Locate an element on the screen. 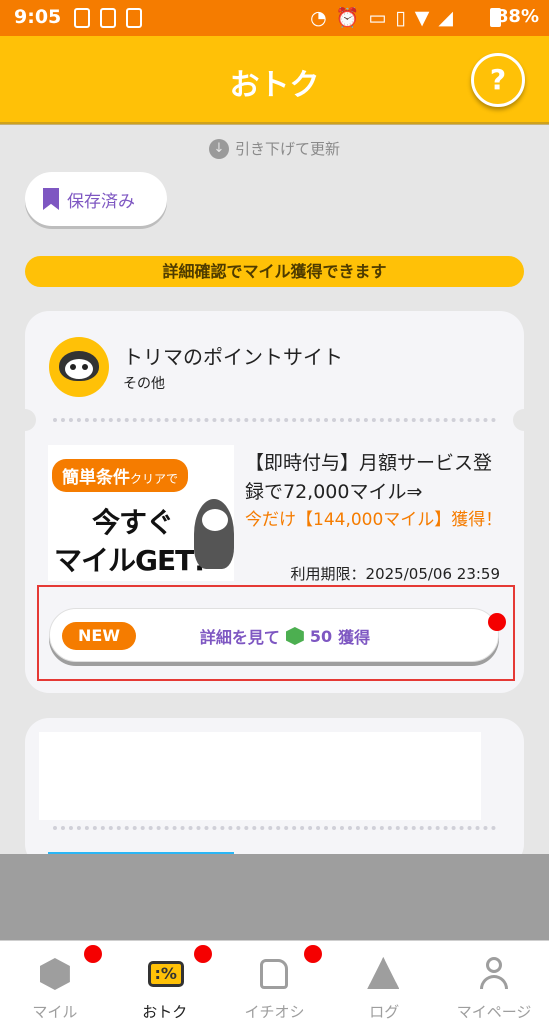 The width and height of the screenshot is (549, 1024). offer-image-tag: 簡単条件クリアで is located at coordinates (120, 475).